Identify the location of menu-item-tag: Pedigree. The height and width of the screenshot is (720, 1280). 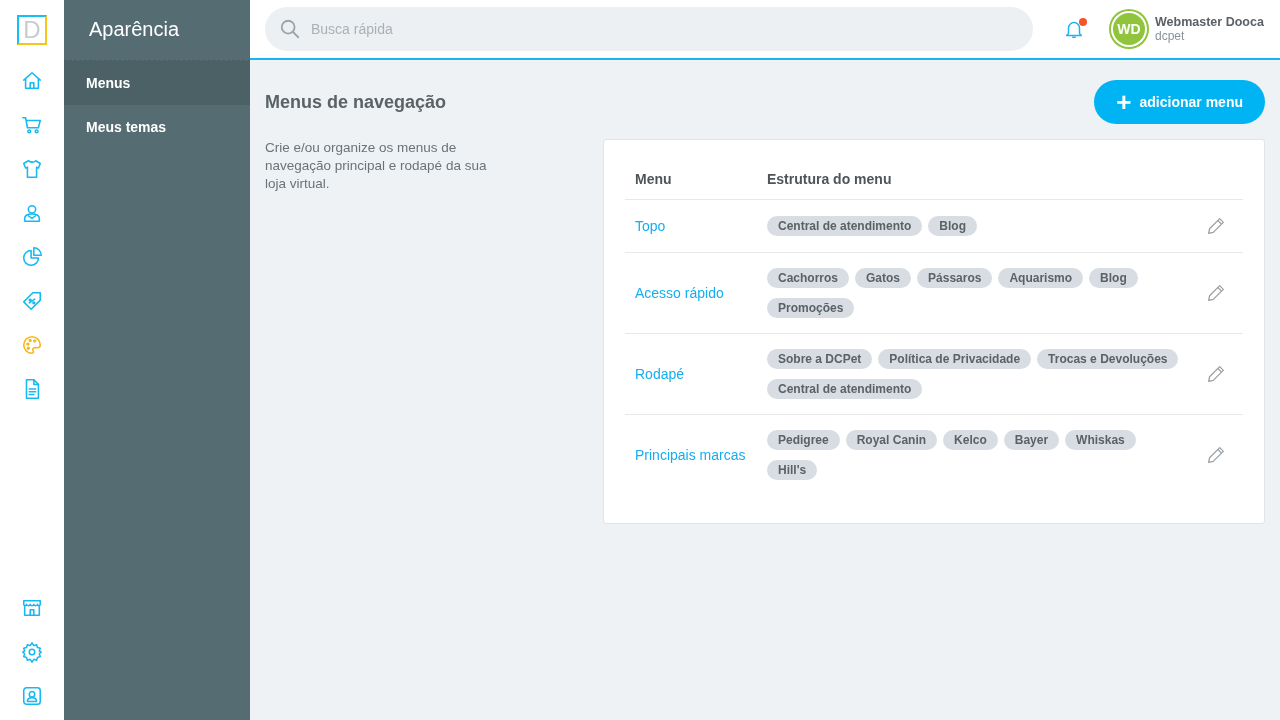
(803, 440).